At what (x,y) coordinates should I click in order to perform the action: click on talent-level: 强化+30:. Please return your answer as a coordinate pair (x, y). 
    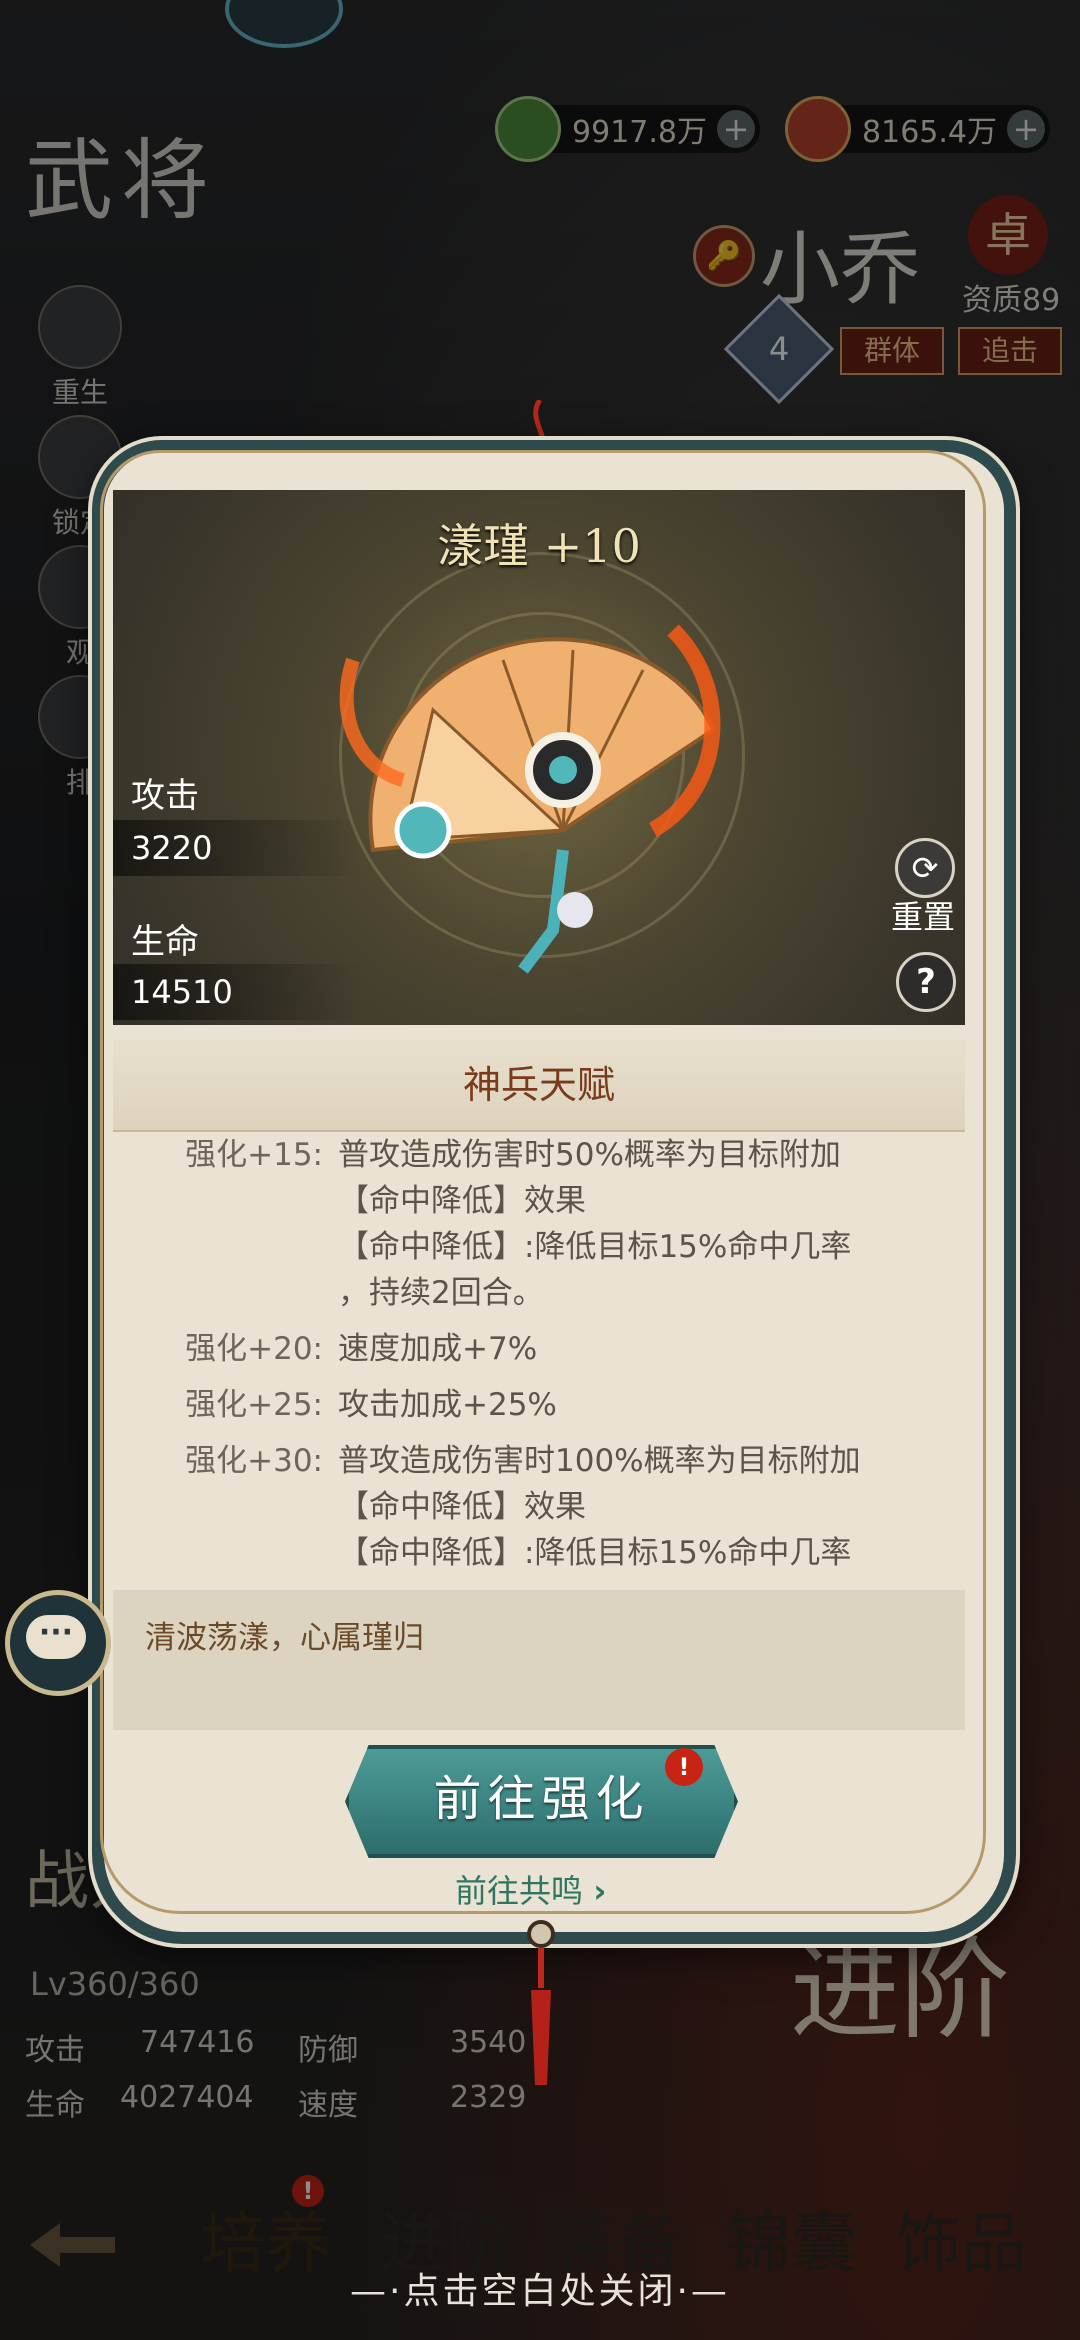
    Looking at the image, I should click on (254, 1461).